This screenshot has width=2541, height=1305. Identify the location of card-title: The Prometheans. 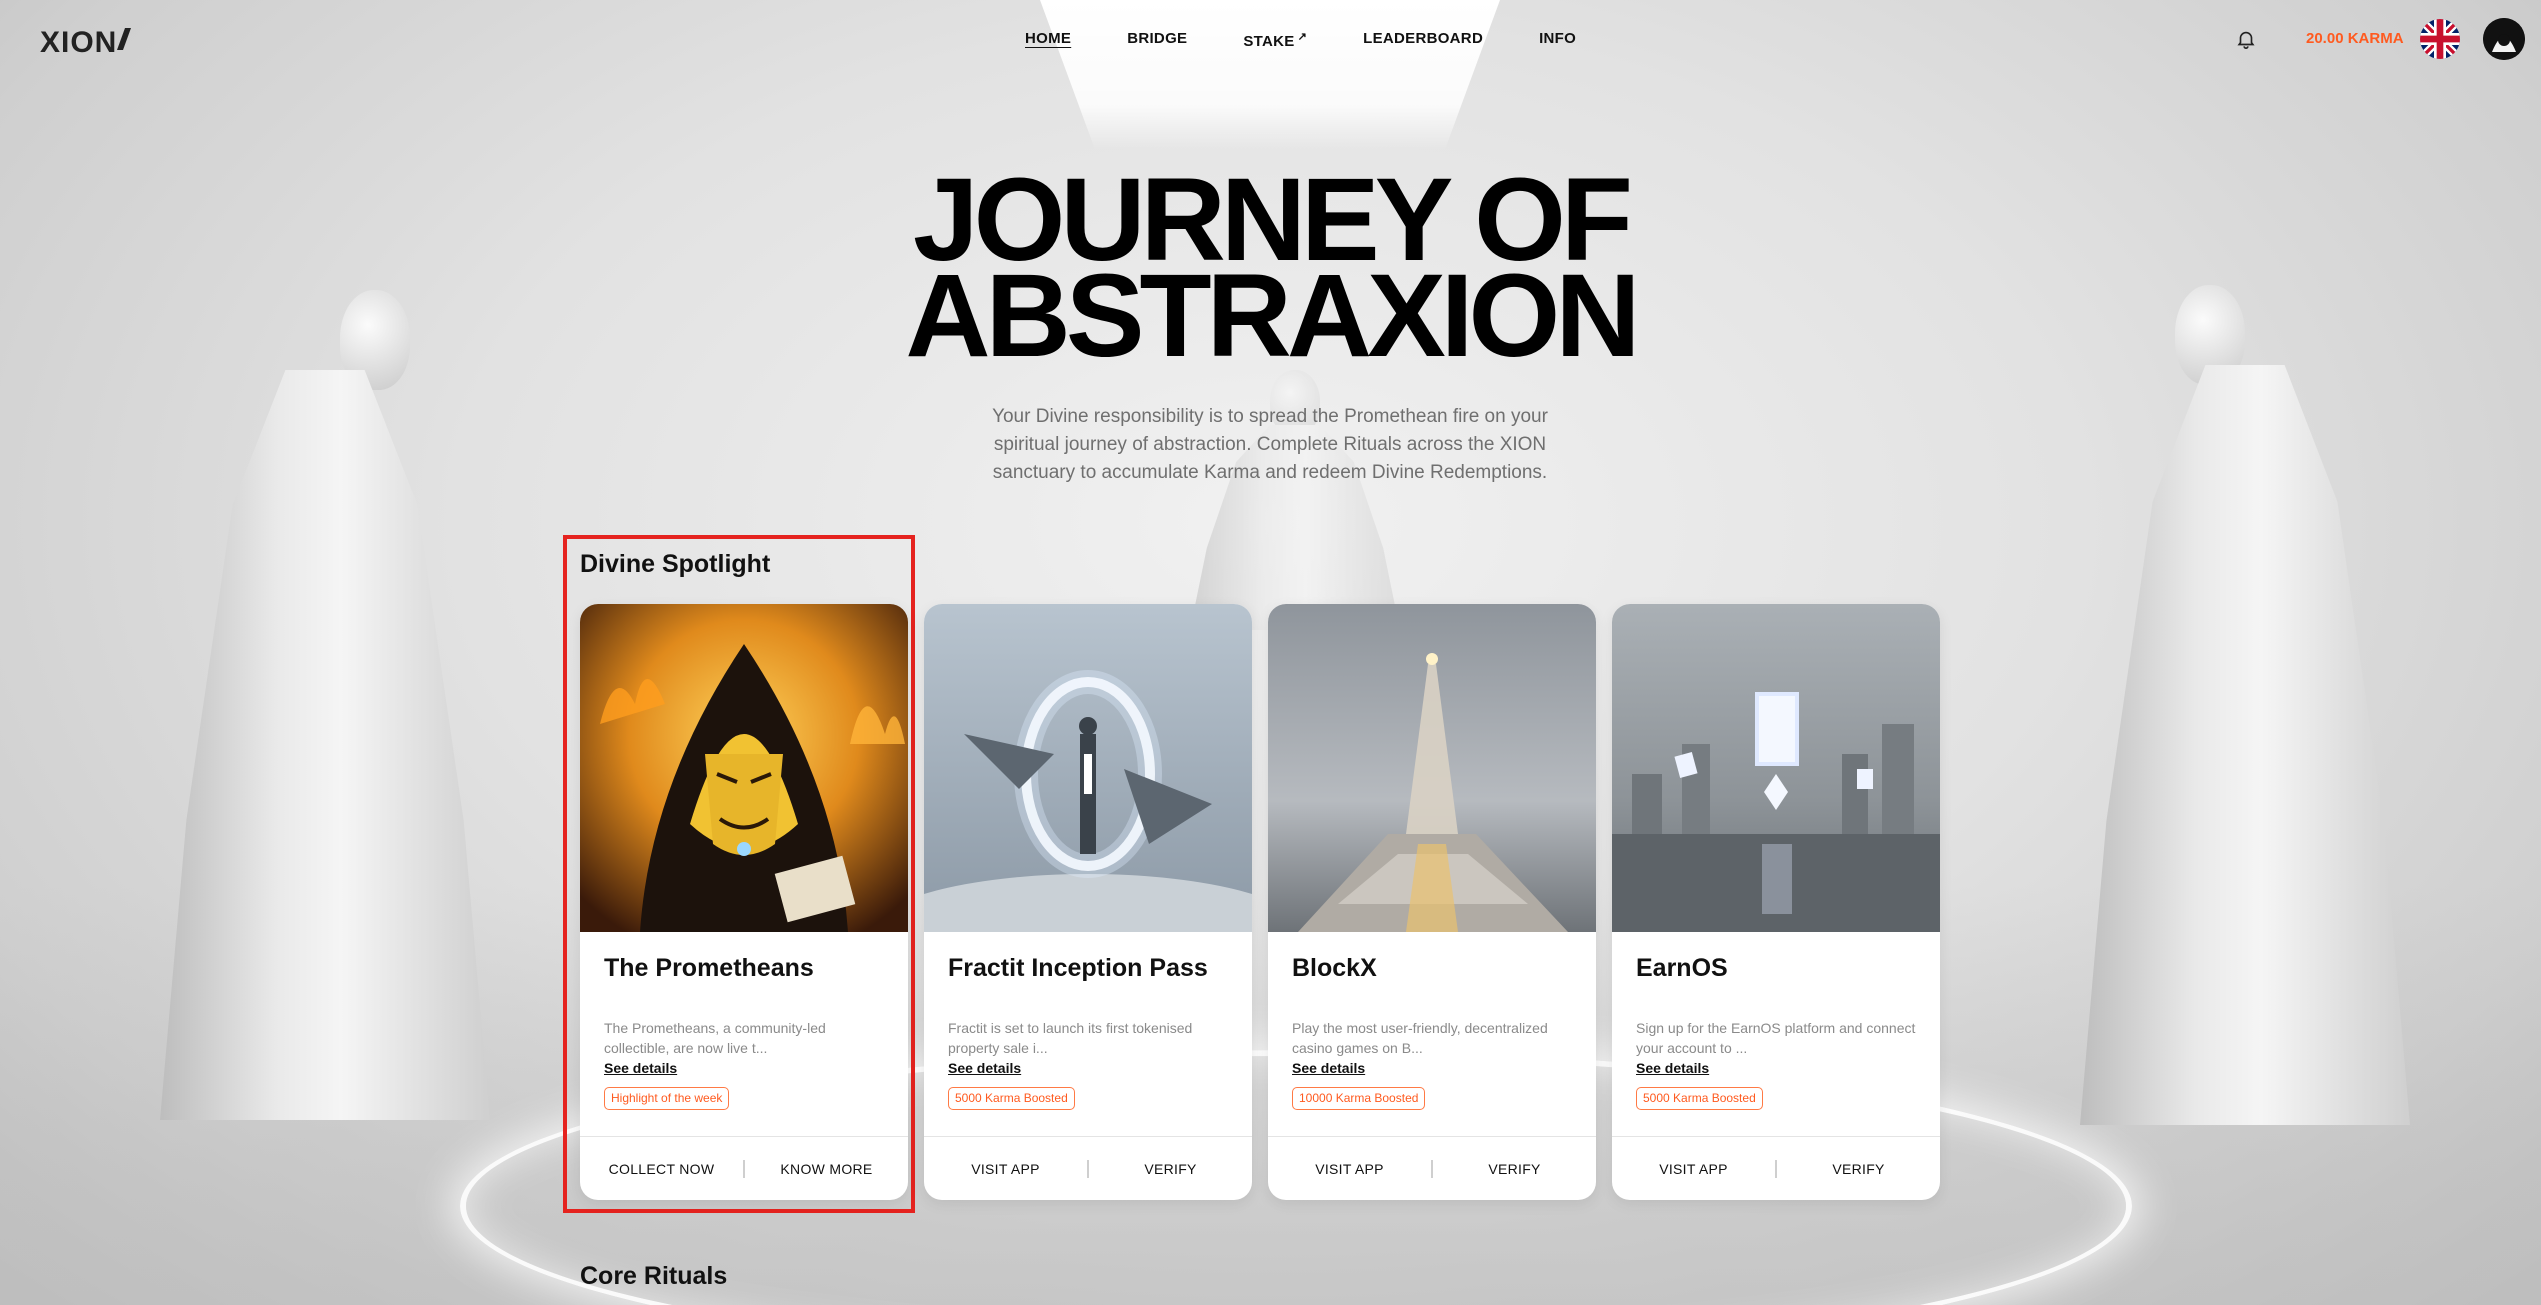
(709, 968).